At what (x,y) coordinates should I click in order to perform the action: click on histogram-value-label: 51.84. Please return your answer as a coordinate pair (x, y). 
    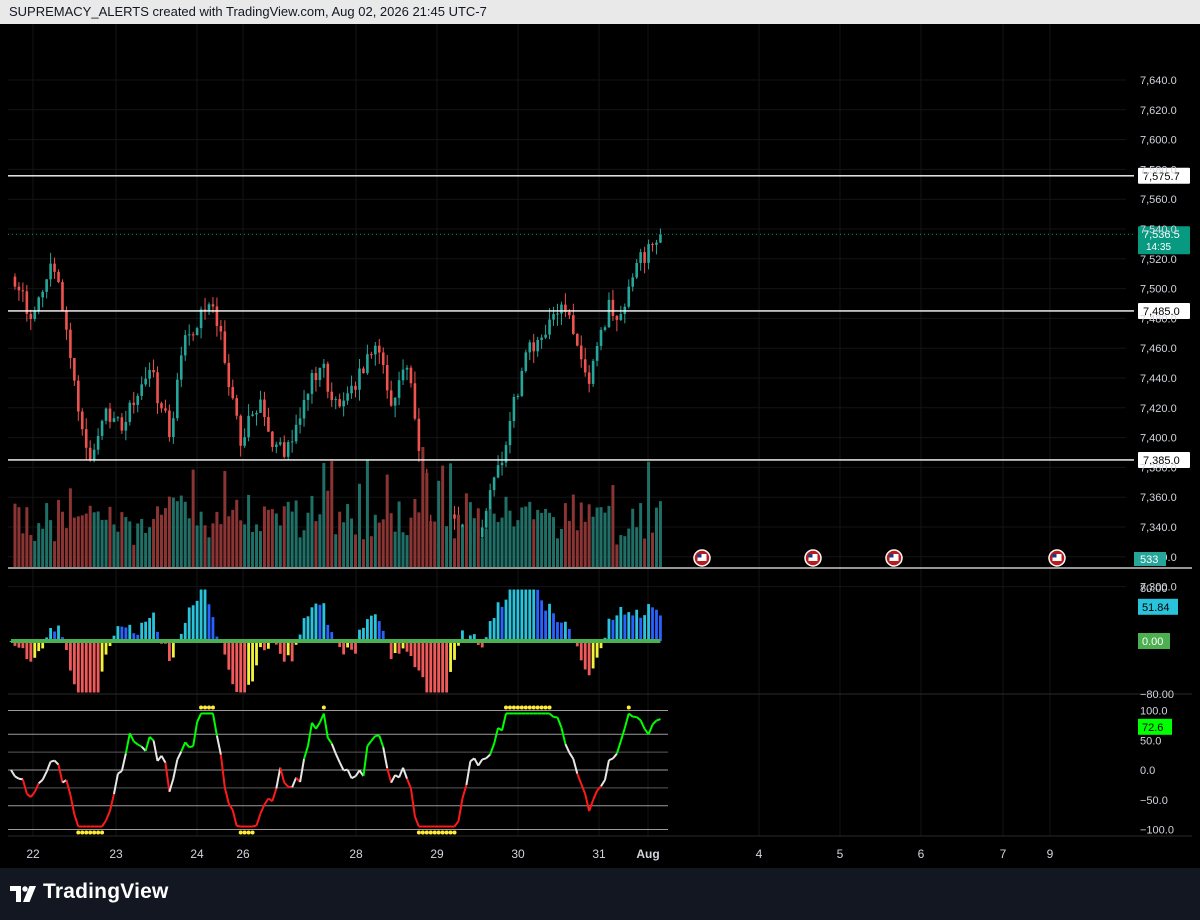
    Looking at the image, I should click on (1156, 608).